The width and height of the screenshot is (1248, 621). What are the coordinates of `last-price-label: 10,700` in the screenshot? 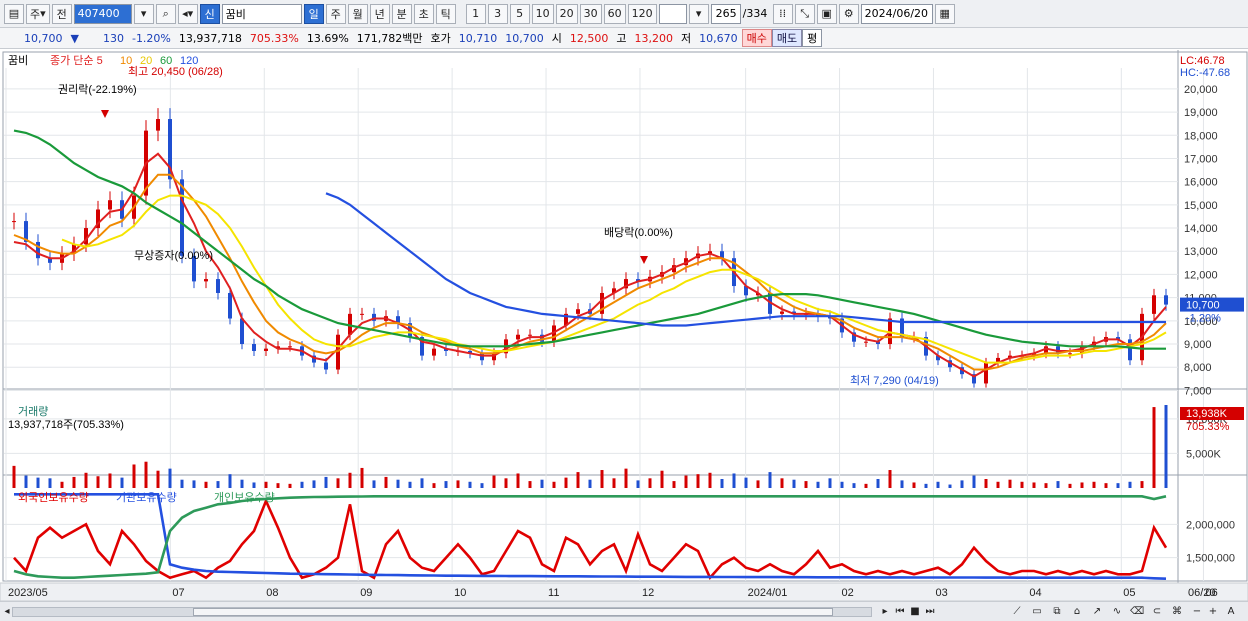 It's located at (1203, 306).